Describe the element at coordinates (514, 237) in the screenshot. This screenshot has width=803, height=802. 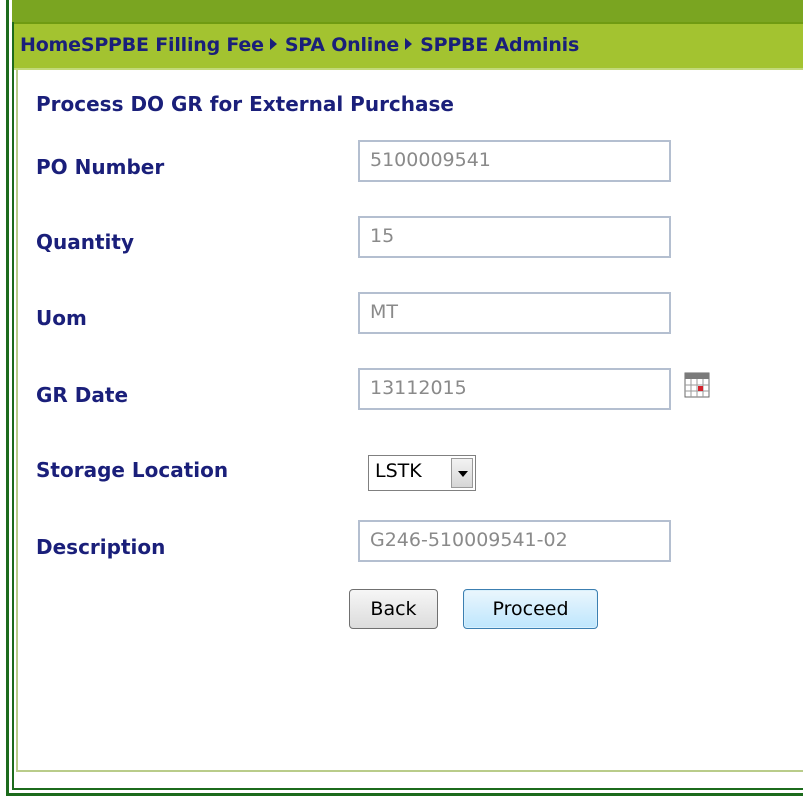
I see `quantity-field: 15` at that location.